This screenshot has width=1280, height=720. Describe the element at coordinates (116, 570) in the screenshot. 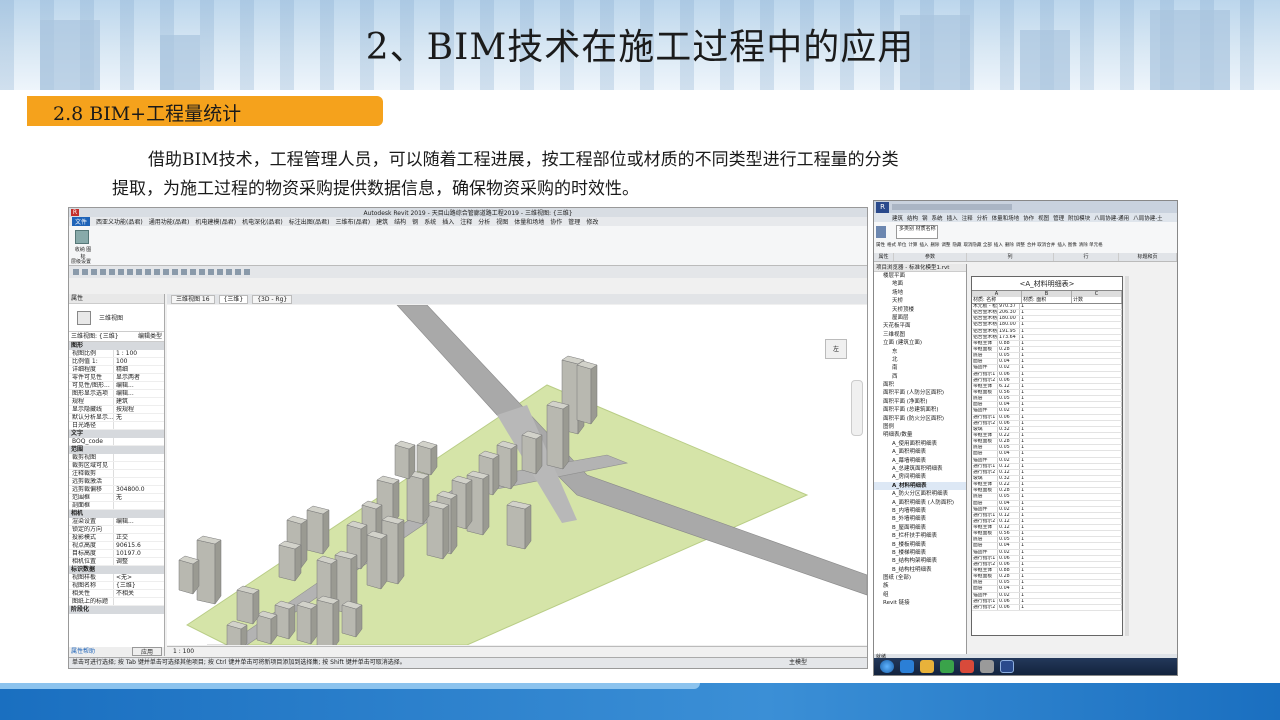

I see `property-group-header: 标识数据` at that location.